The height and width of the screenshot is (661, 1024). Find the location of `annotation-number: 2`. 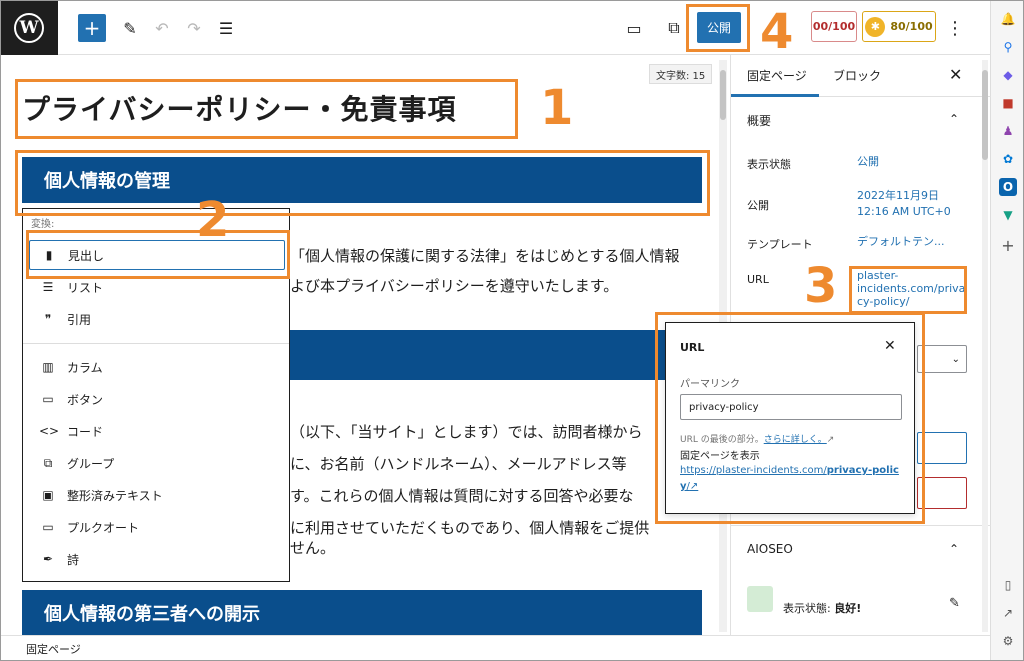

annotation-number: 2 is located at coordinates (213, 220).